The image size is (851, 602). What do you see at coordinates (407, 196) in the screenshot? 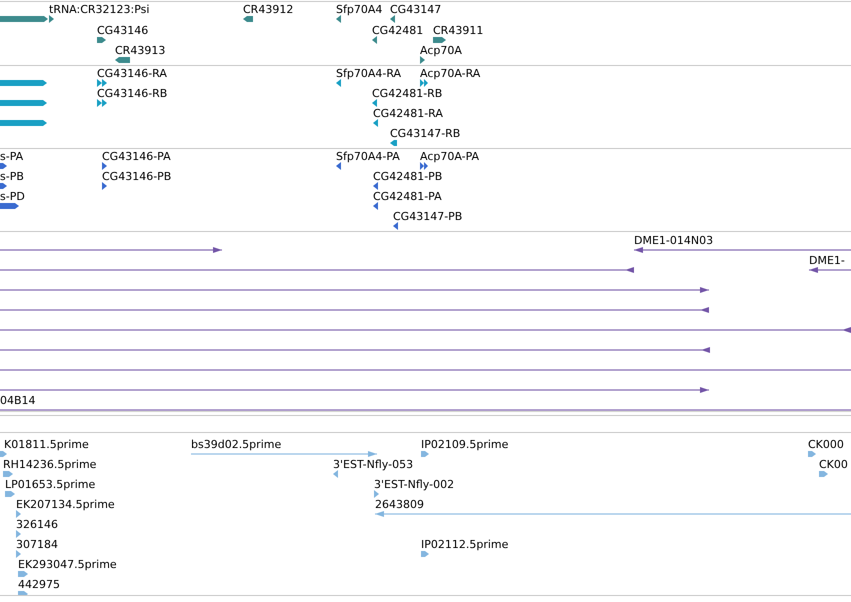
I see `feature-label: CG42481-PA` at bounding box center [407, 196].